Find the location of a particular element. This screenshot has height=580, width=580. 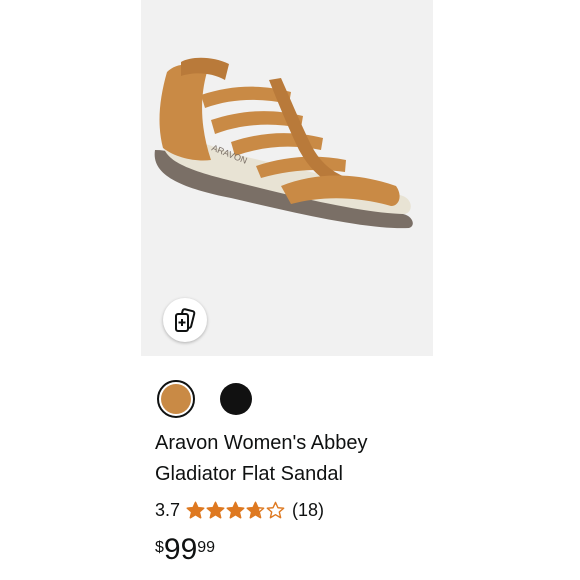

review-count-link: (18) is located at coordinates (308, 510).